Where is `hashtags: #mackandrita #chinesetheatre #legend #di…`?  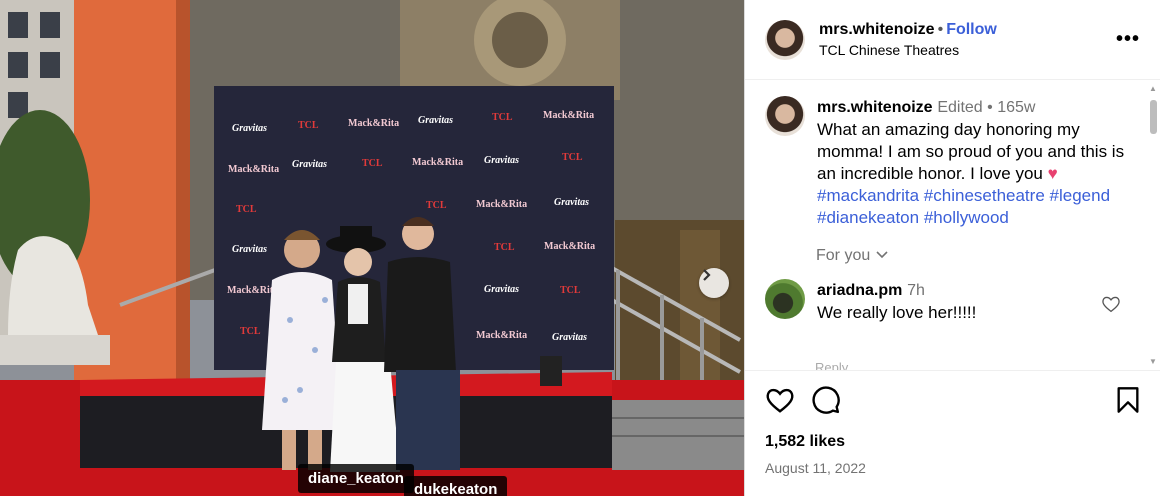
hashtags: #mackandrita #chinesetheatre #legend #di… is located at coordinates (977, 207).